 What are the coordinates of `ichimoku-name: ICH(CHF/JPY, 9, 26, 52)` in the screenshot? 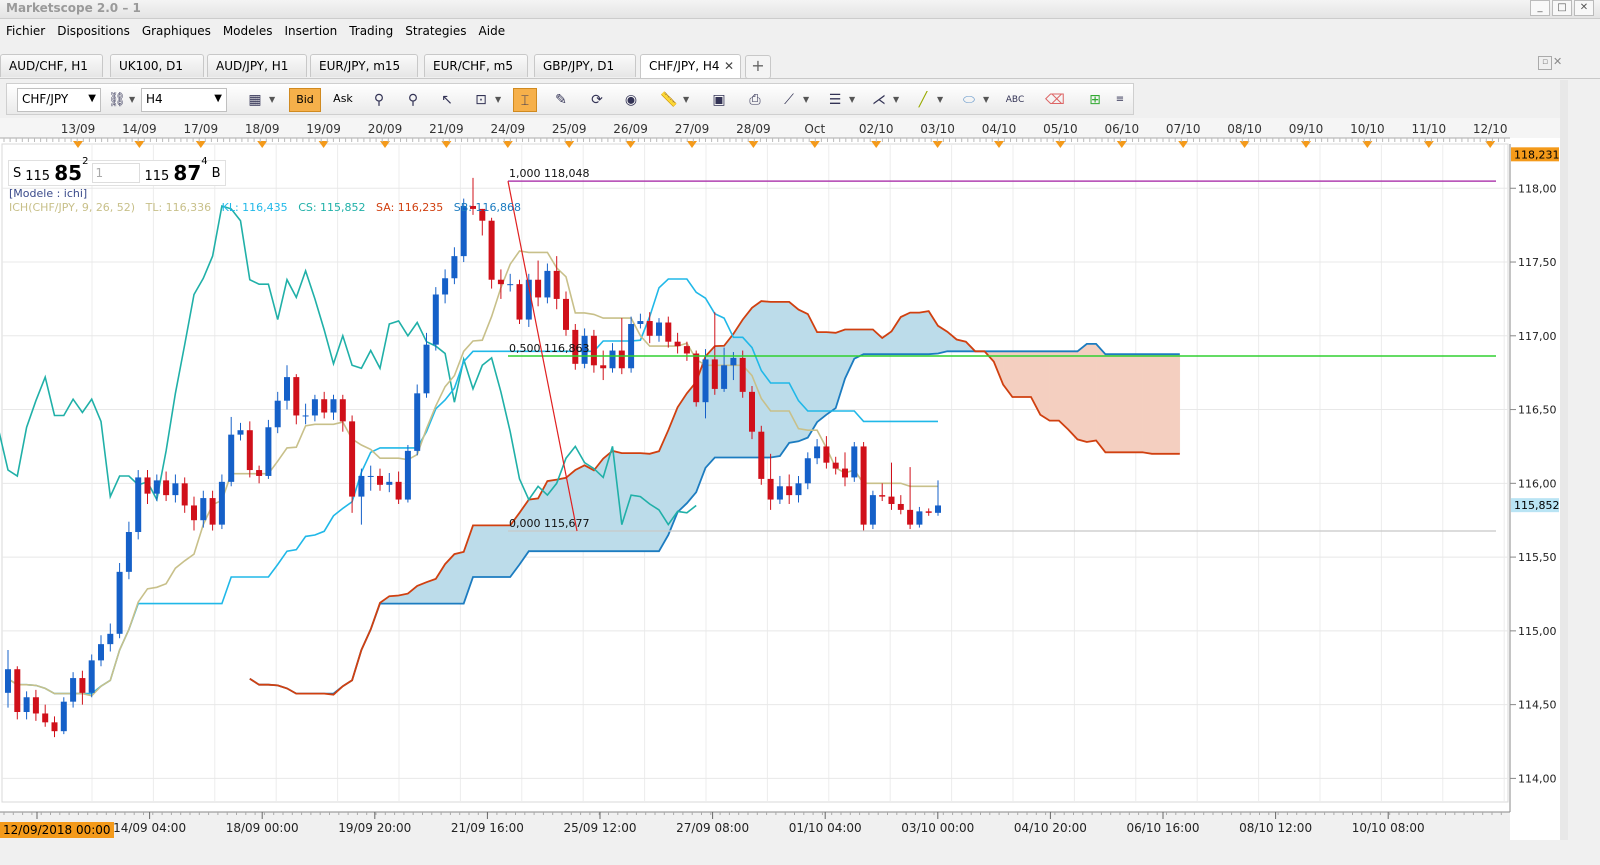 It's located at (72, 207).